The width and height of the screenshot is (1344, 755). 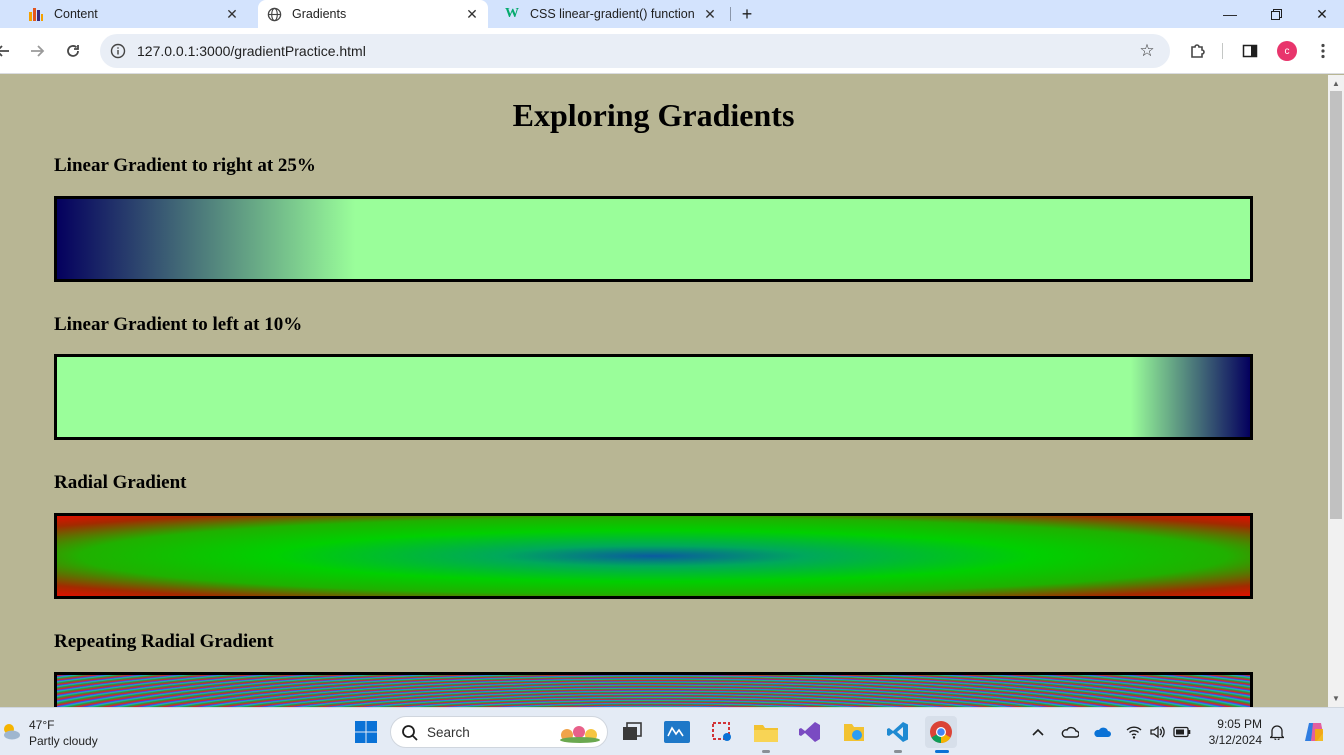 I want to click on cloud-outline-icon, so click(x=1070, y=732).